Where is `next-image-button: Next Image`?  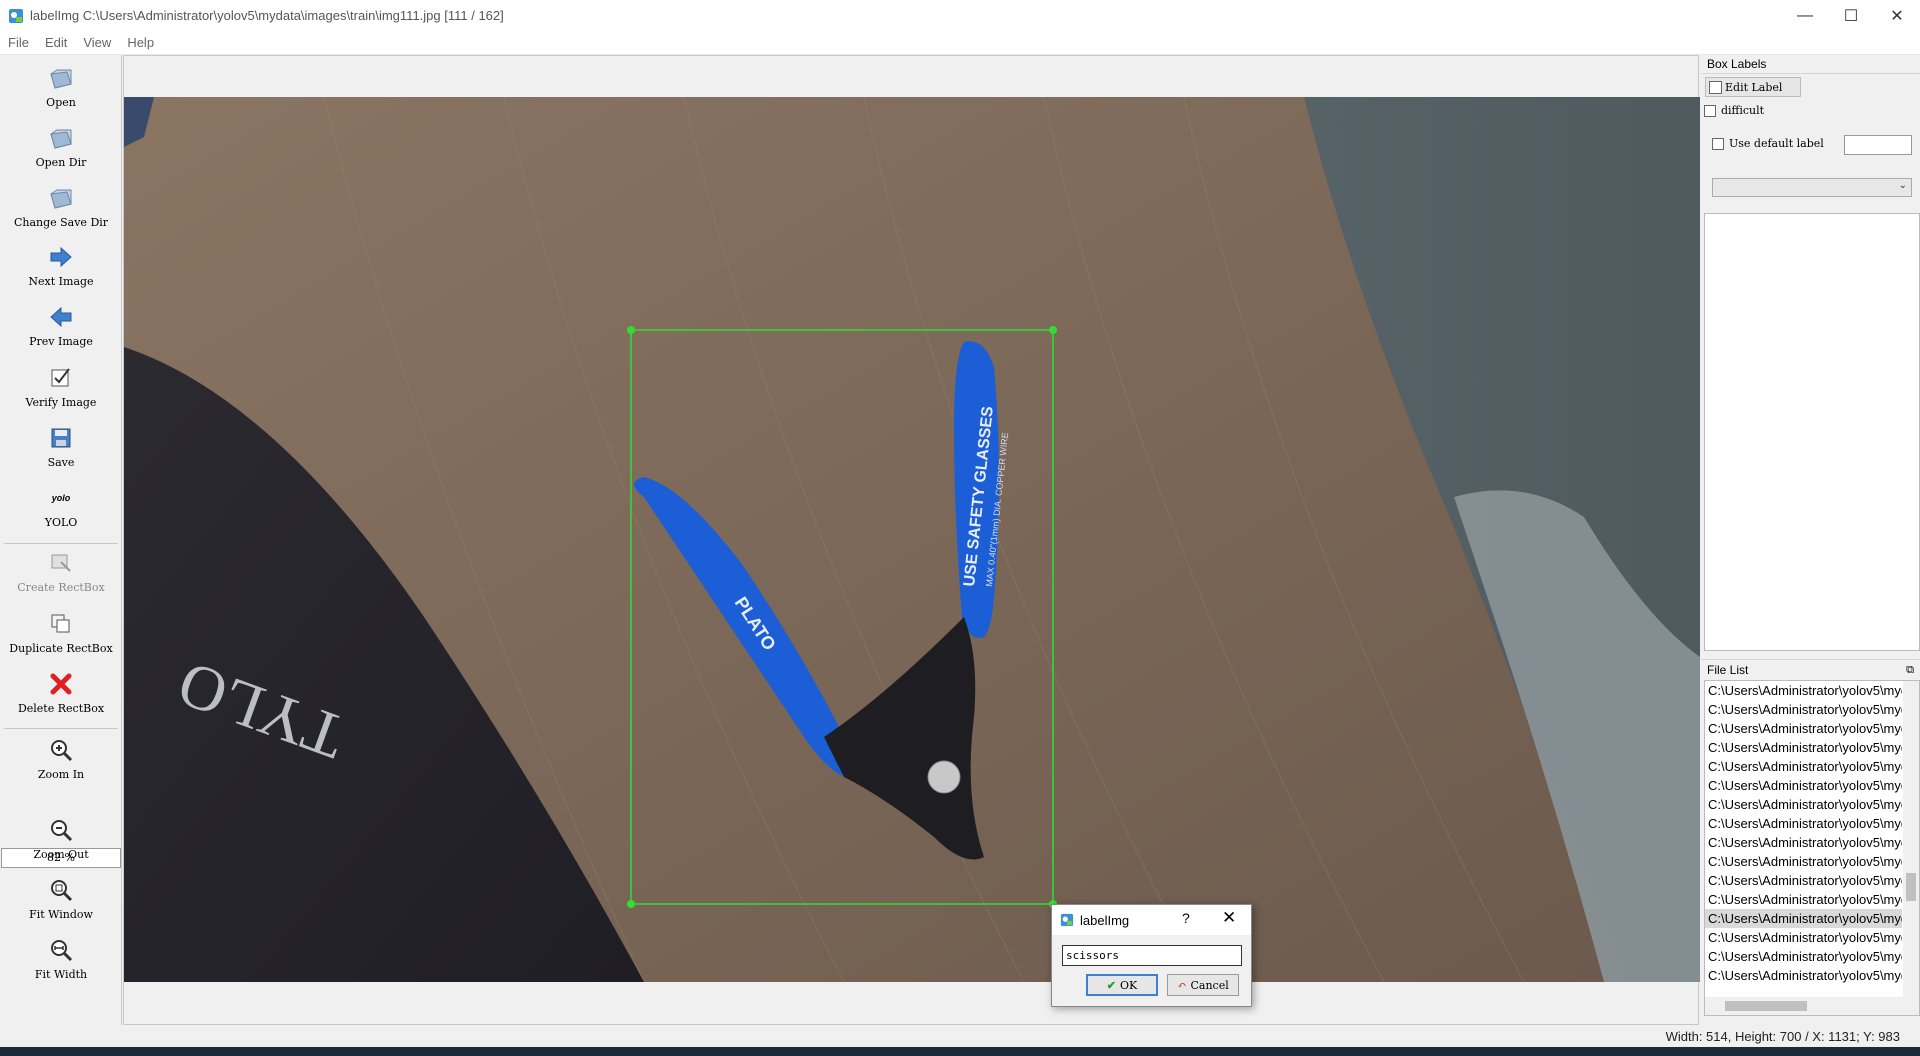
next-image-button: Next Image is located at coordinates (61, 271).